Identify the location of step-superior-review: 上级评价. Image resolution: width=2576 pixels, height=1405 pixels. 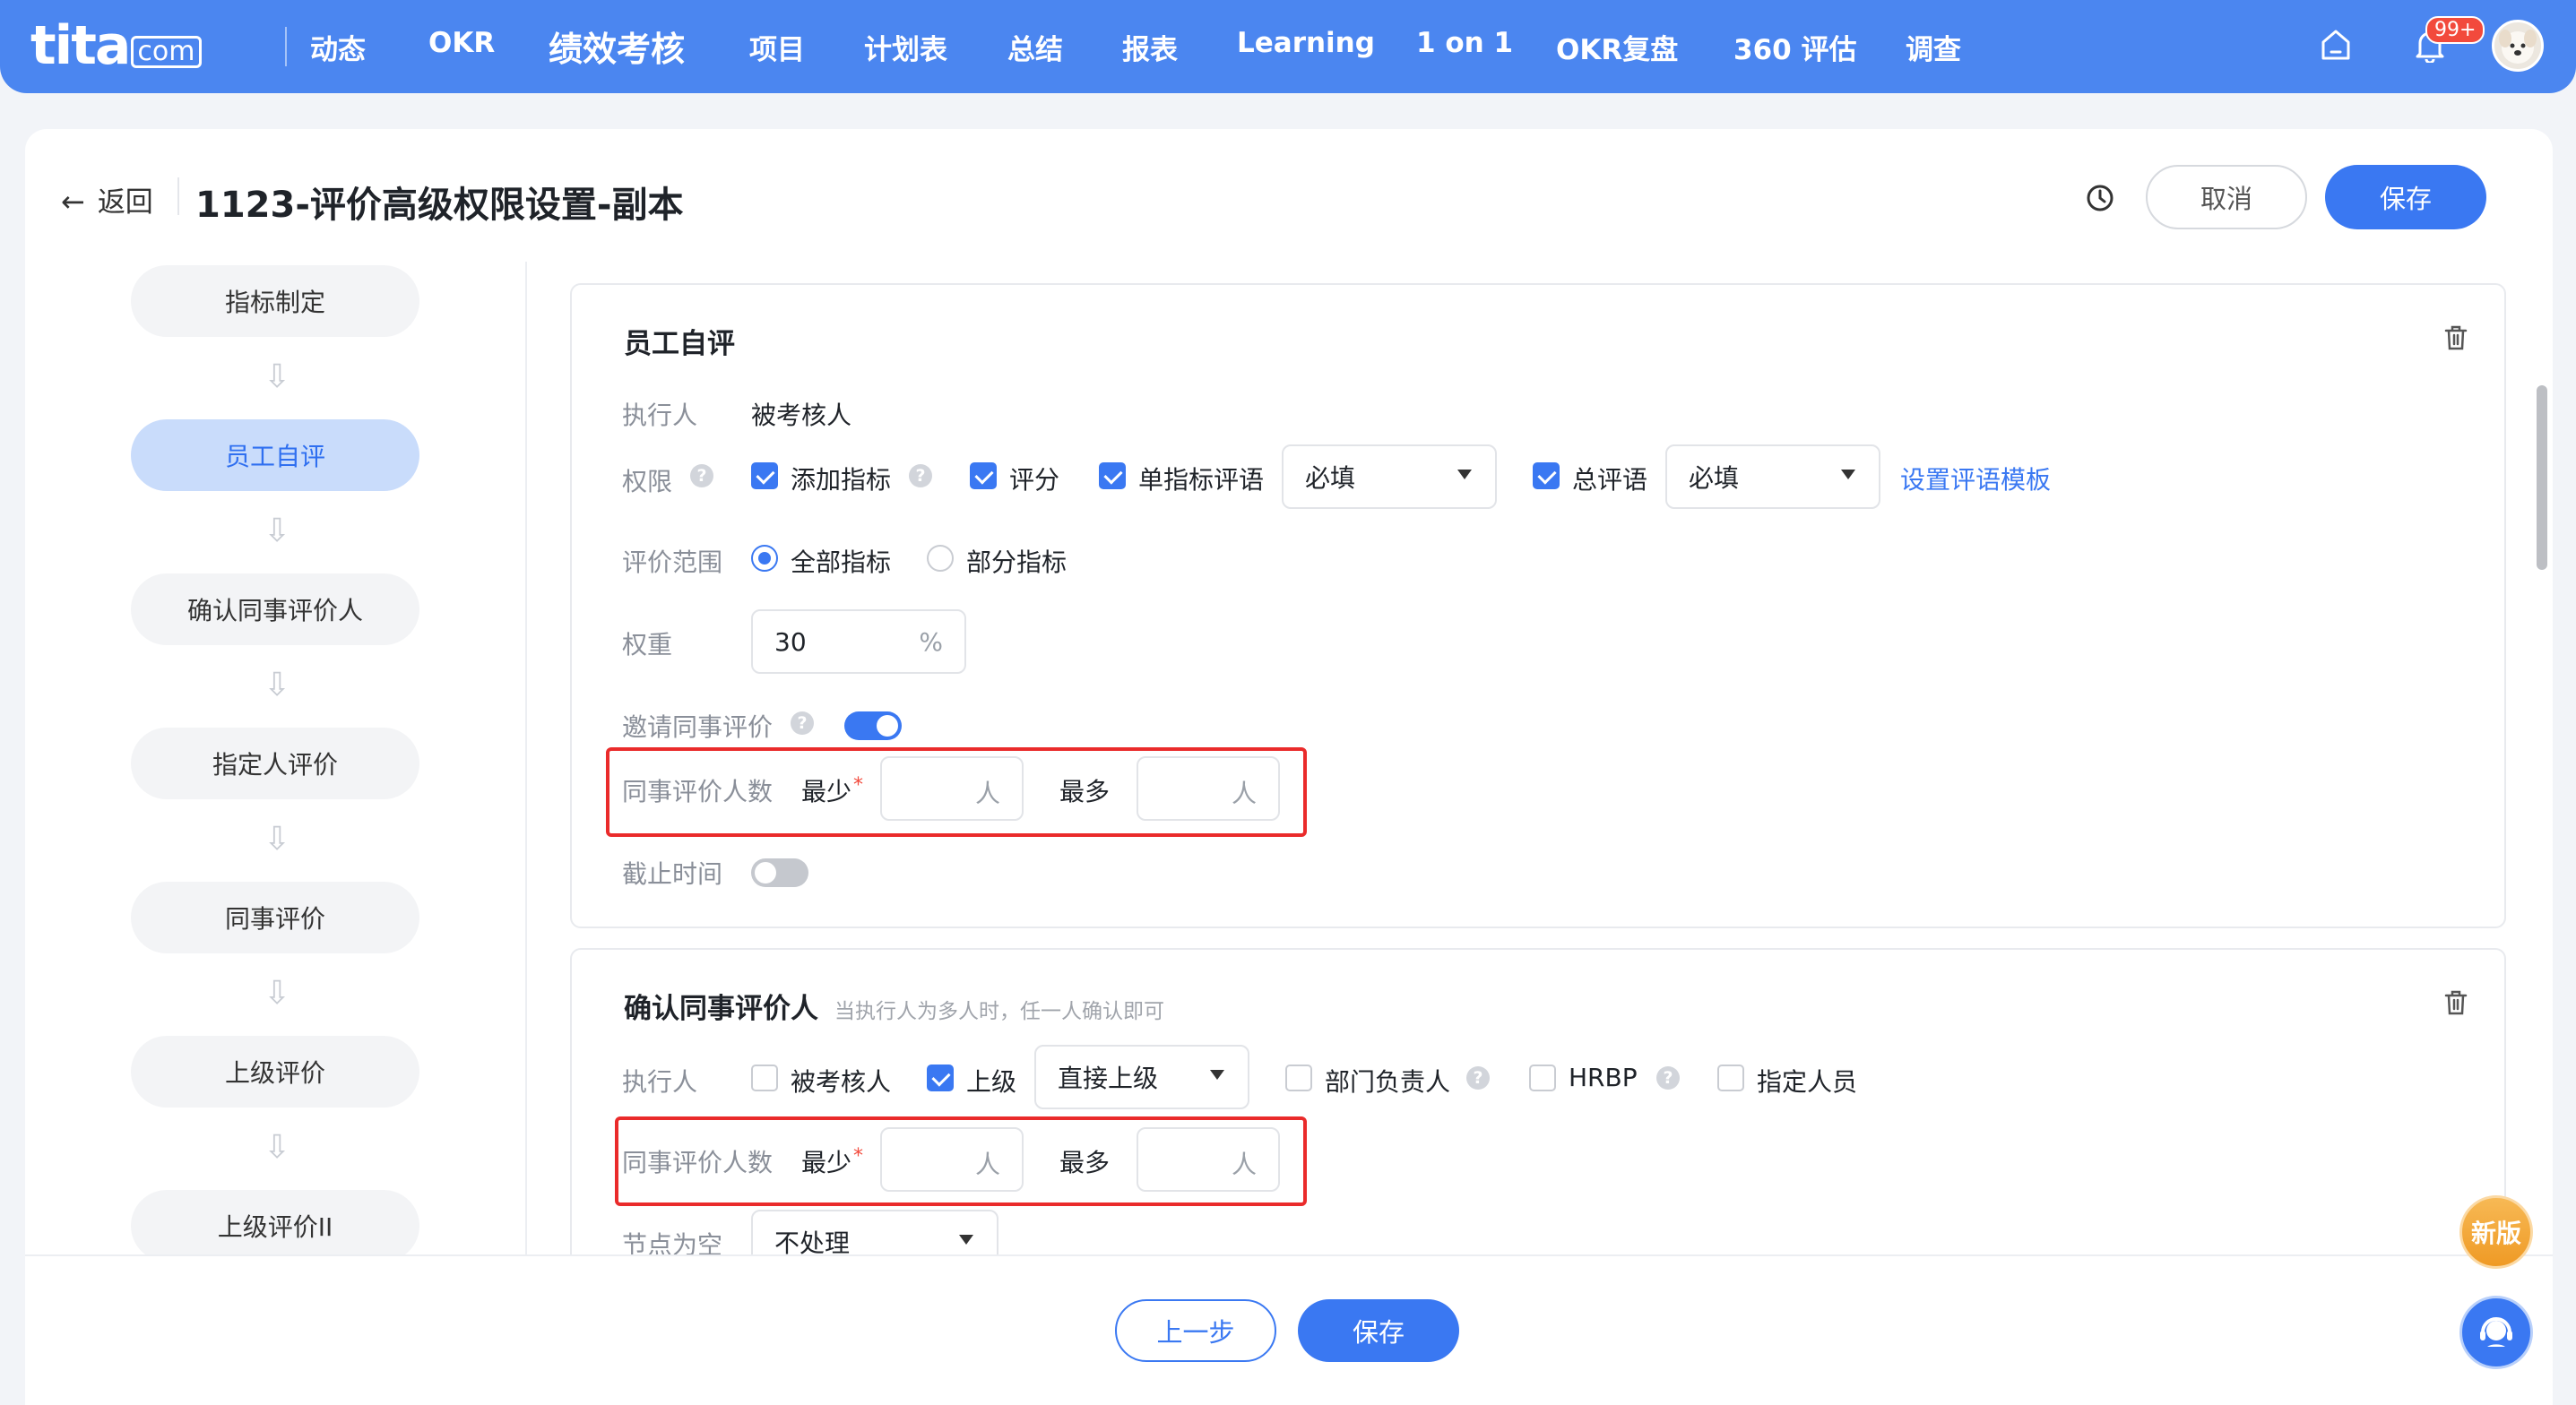
(275, 1072).